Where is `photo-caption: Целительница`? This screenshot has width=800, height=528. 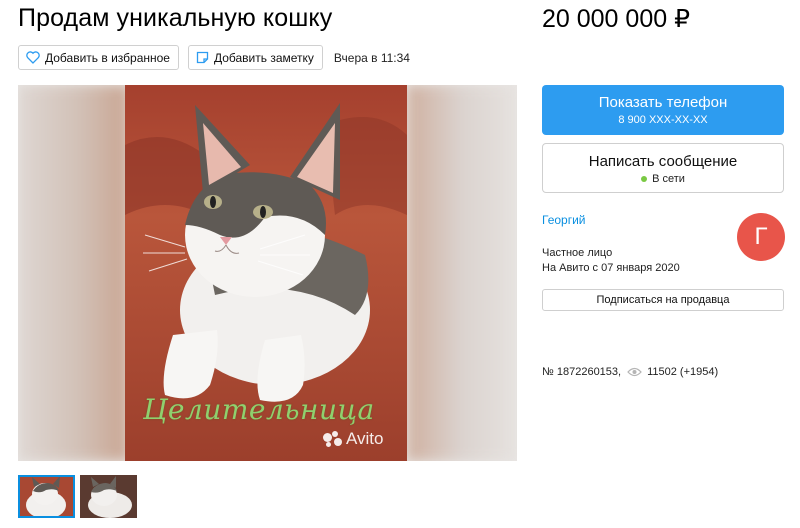
photo-caption: Целительница is located at coordinates (259, 409).